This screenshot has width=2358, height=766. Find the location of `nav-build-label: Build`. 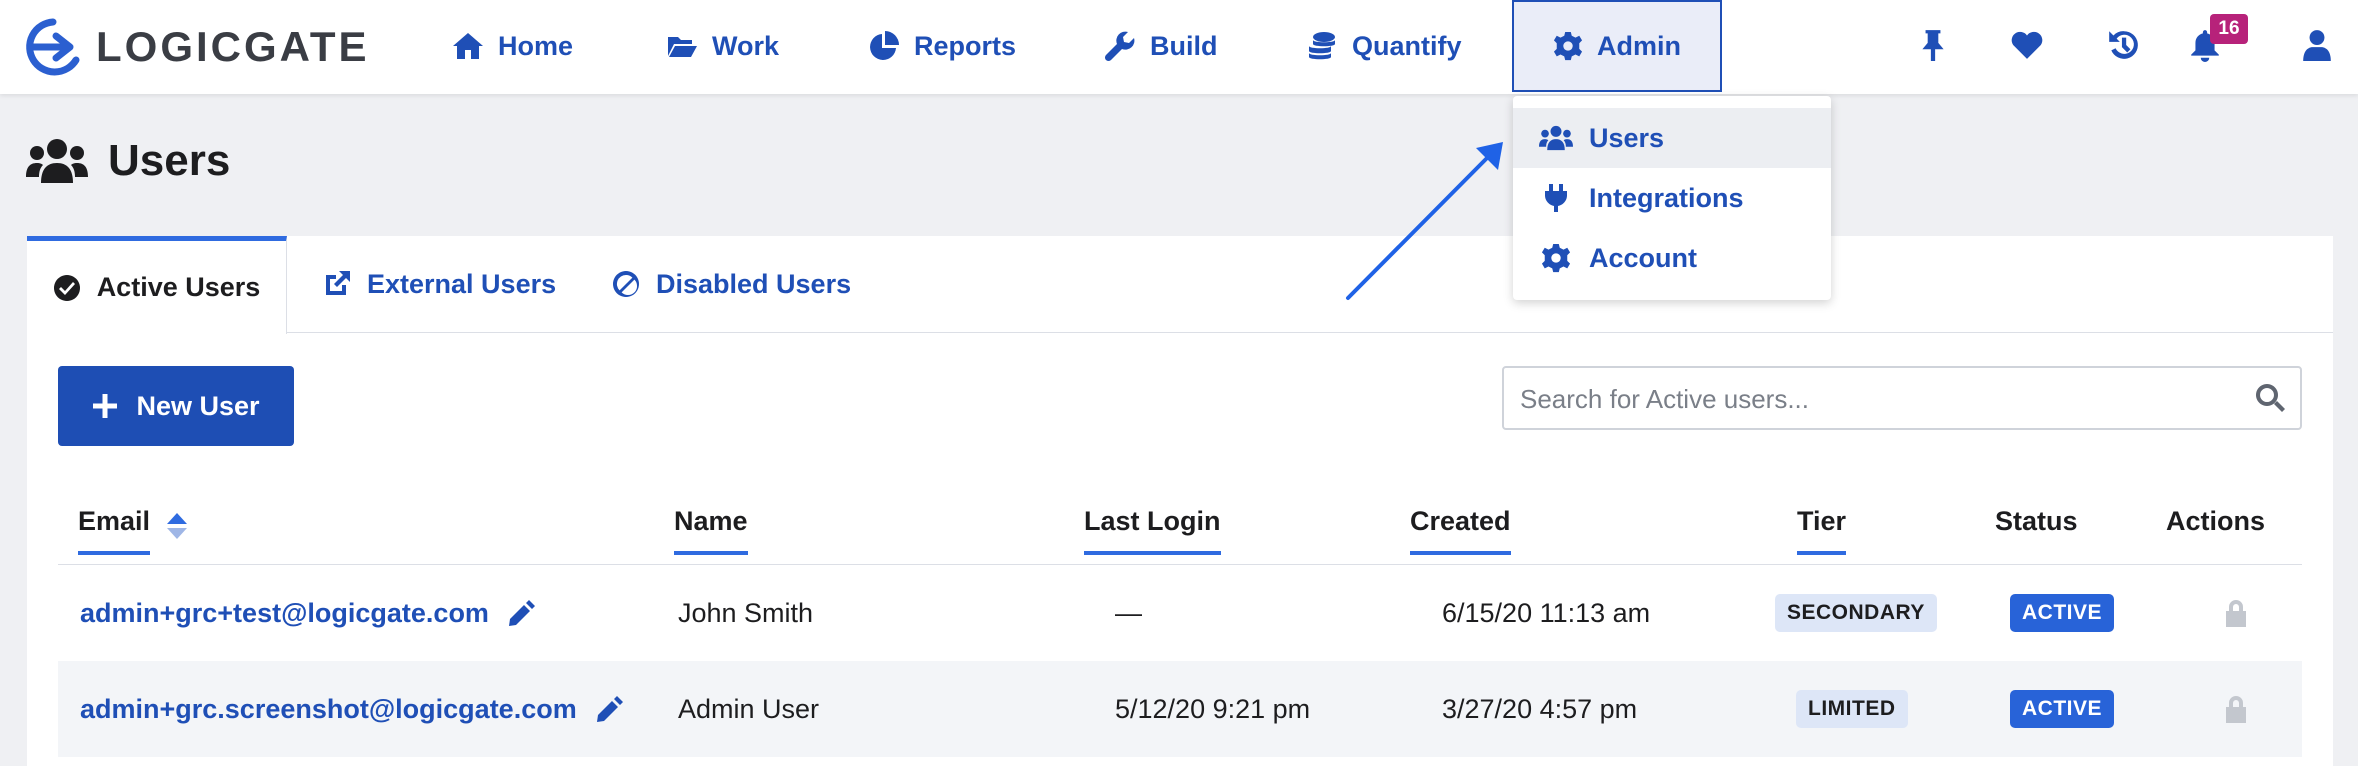

nav-build-label: Build is located at coordinates (1184, 45).